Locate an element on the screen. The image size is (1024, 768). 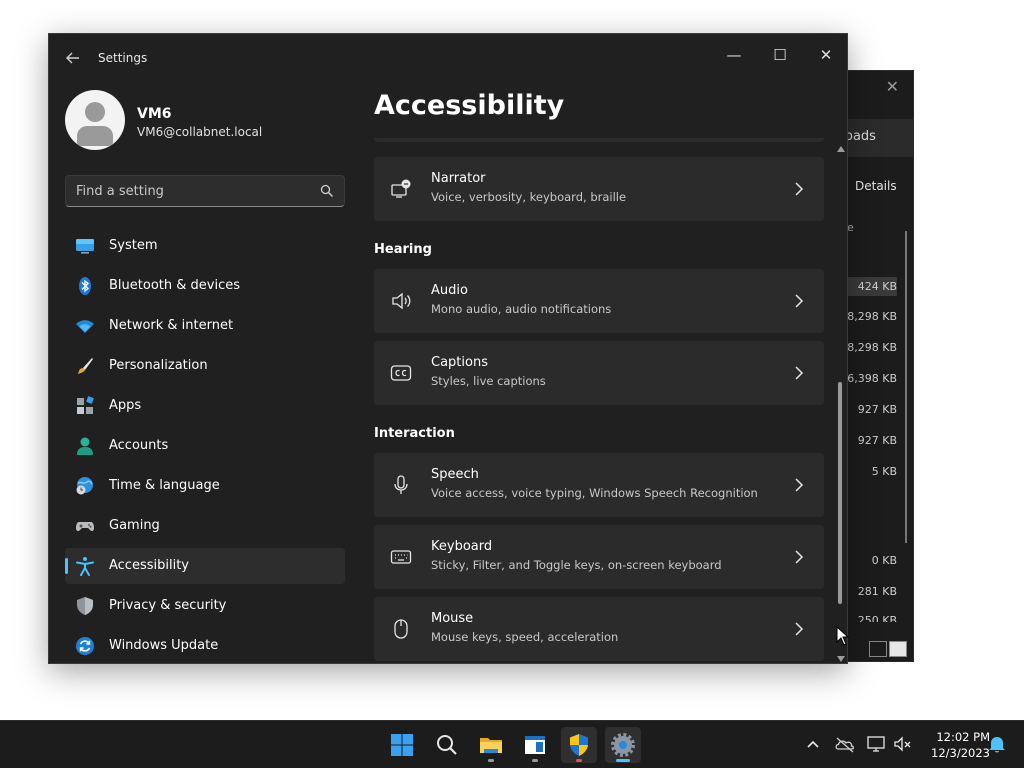
file-size: 250 KB is located at coordinates (877, 618).